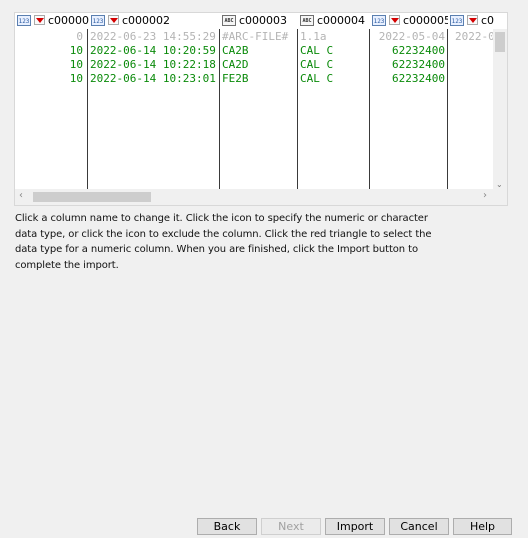 This screenshot has width=528, height=538. I want to click on column-header-3: ABC c000003, so click(258, 21).